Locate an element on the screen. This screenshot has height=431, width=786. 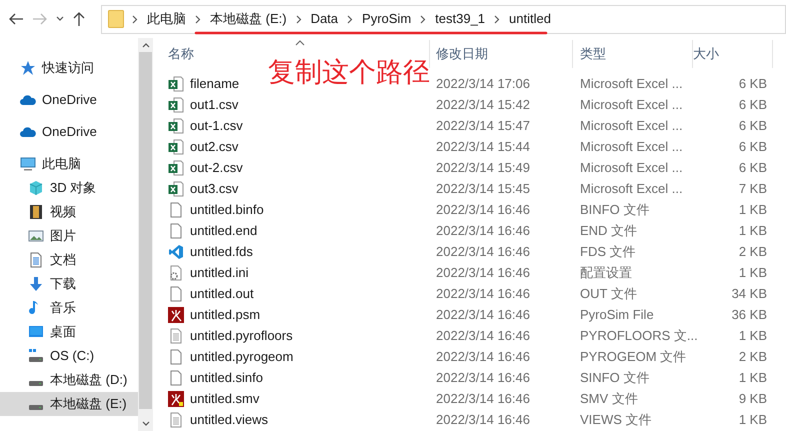
sidebar-item: 本地磁盘 (E:) is located at coordinates (69, 404).